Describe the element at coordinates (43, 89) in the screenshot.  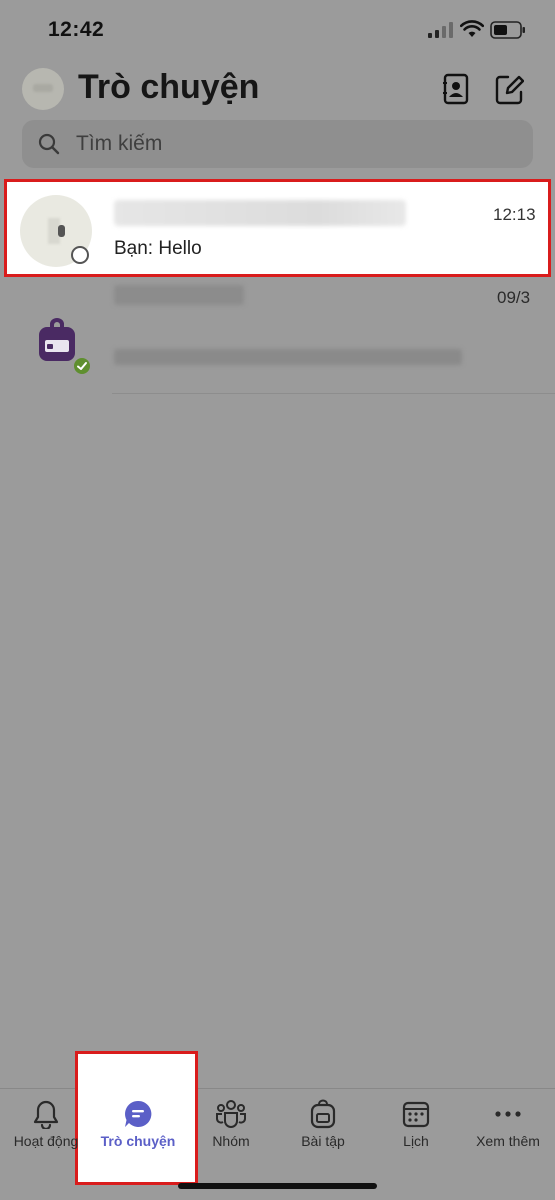
I see `my-avatar` at that location.